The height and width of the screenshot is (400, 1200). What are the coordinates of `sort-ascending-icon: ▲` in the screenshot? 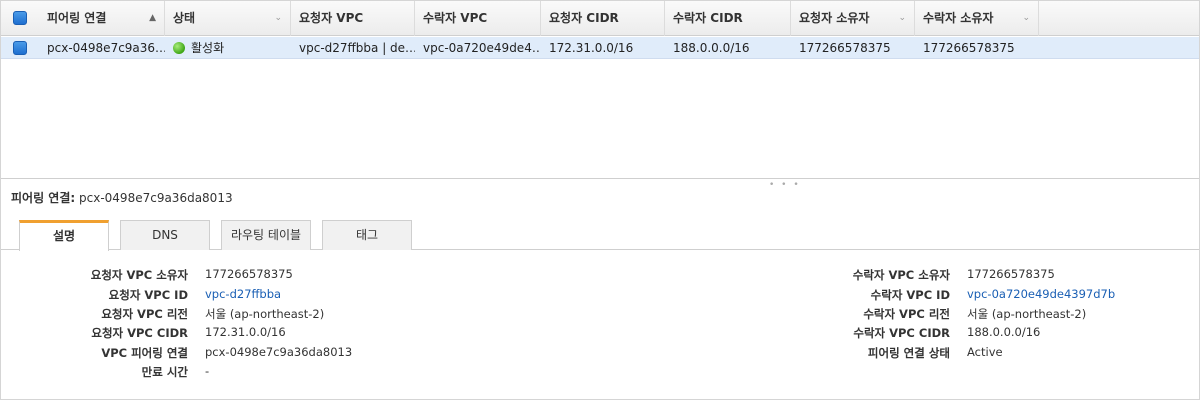 It's located at (152, 18).